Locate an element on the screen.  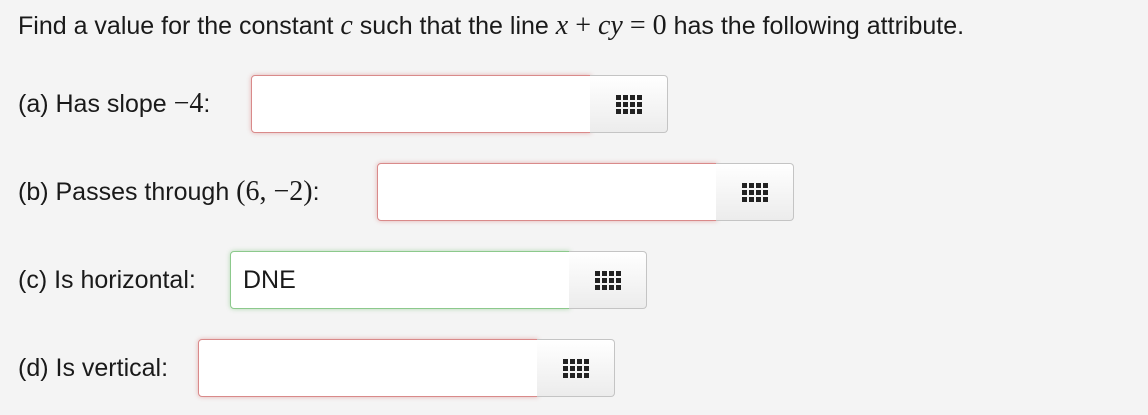
question-middle: such that the line is located at coordinates (454, 26).